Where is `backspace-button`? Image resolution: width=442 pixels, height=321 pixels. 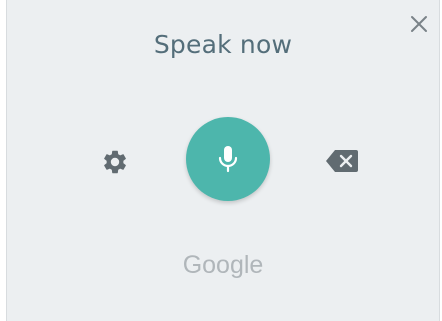
backspace-button is located at coordinates (342, 161).